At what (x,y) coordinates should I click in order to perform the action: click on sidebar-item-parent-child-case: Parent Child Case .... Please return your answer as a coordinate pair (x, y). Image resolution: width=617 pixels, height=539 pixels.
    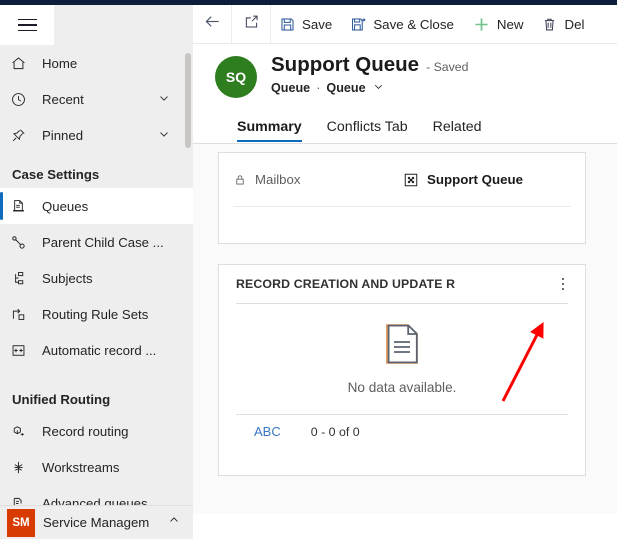
    Looking at the image, I should click on (96, 242).